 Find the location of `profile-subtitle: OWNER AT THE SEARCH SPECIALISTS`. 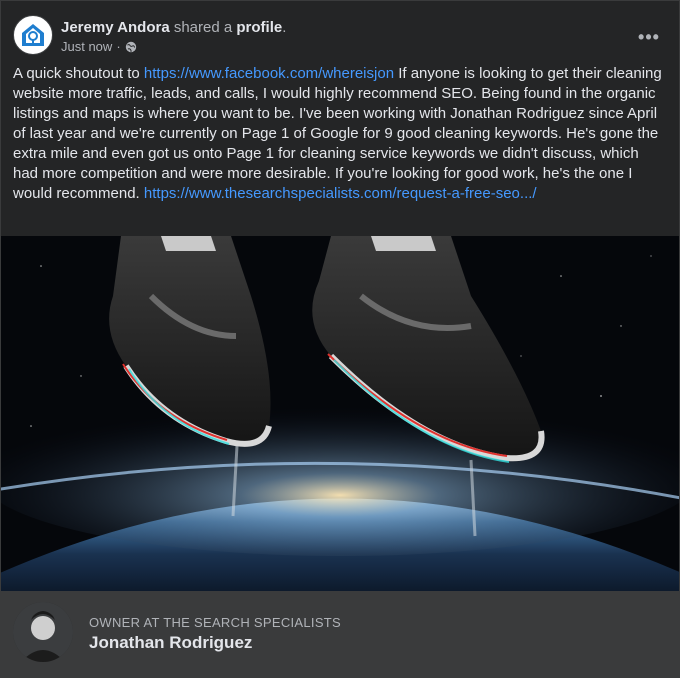

profile-subtitle: OWNER AT THE SEARCH SPECIALISTS is located at coordinates (215, 622).